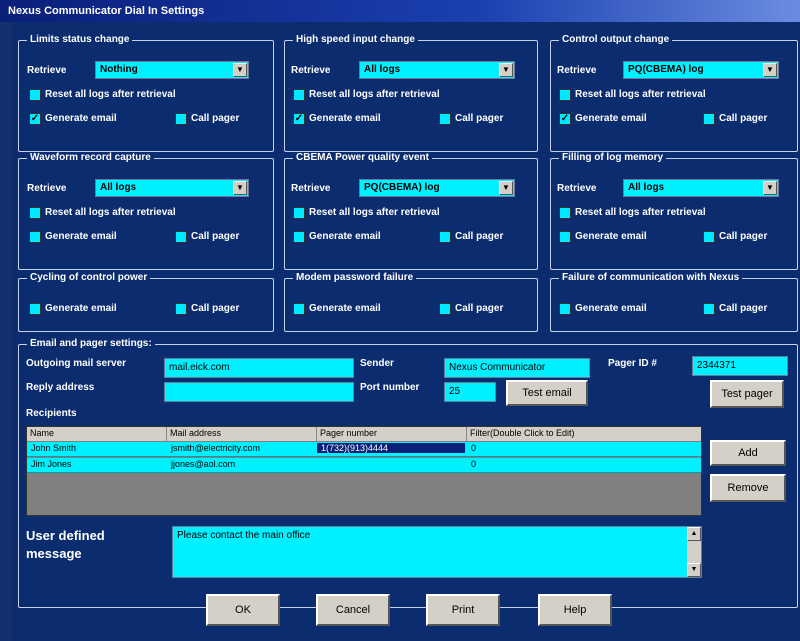  What do you see at coordinates (51, 464) in the screenshot?
I see `cell-name: Jim Jones` at bounding box center [51, 464].